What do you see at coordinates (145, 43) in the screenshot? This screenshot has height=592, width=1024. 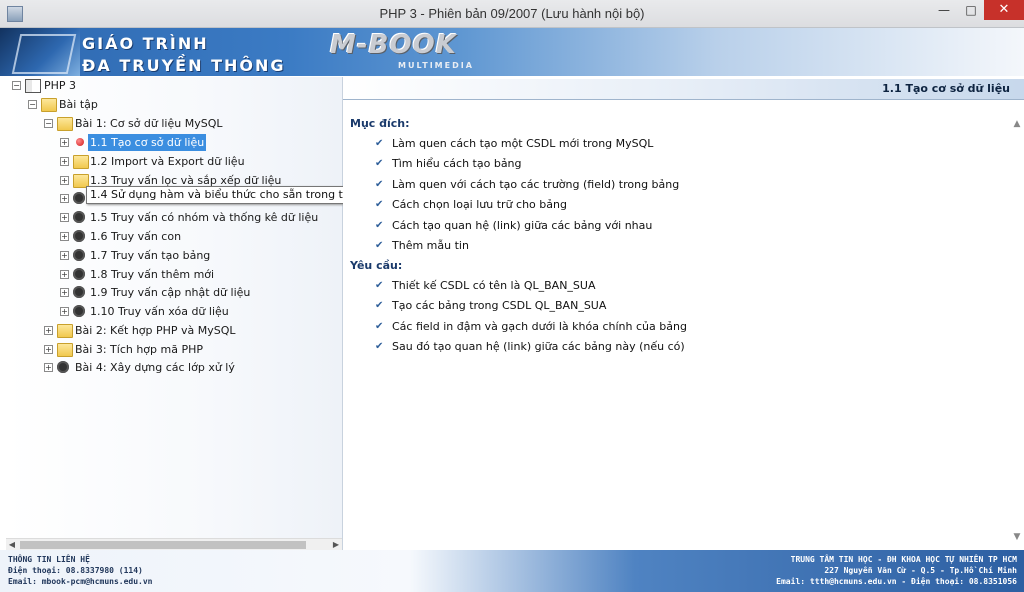 I see `banner-title-line1: GIÁO TRÌNH` at bounding box center [145, 43].